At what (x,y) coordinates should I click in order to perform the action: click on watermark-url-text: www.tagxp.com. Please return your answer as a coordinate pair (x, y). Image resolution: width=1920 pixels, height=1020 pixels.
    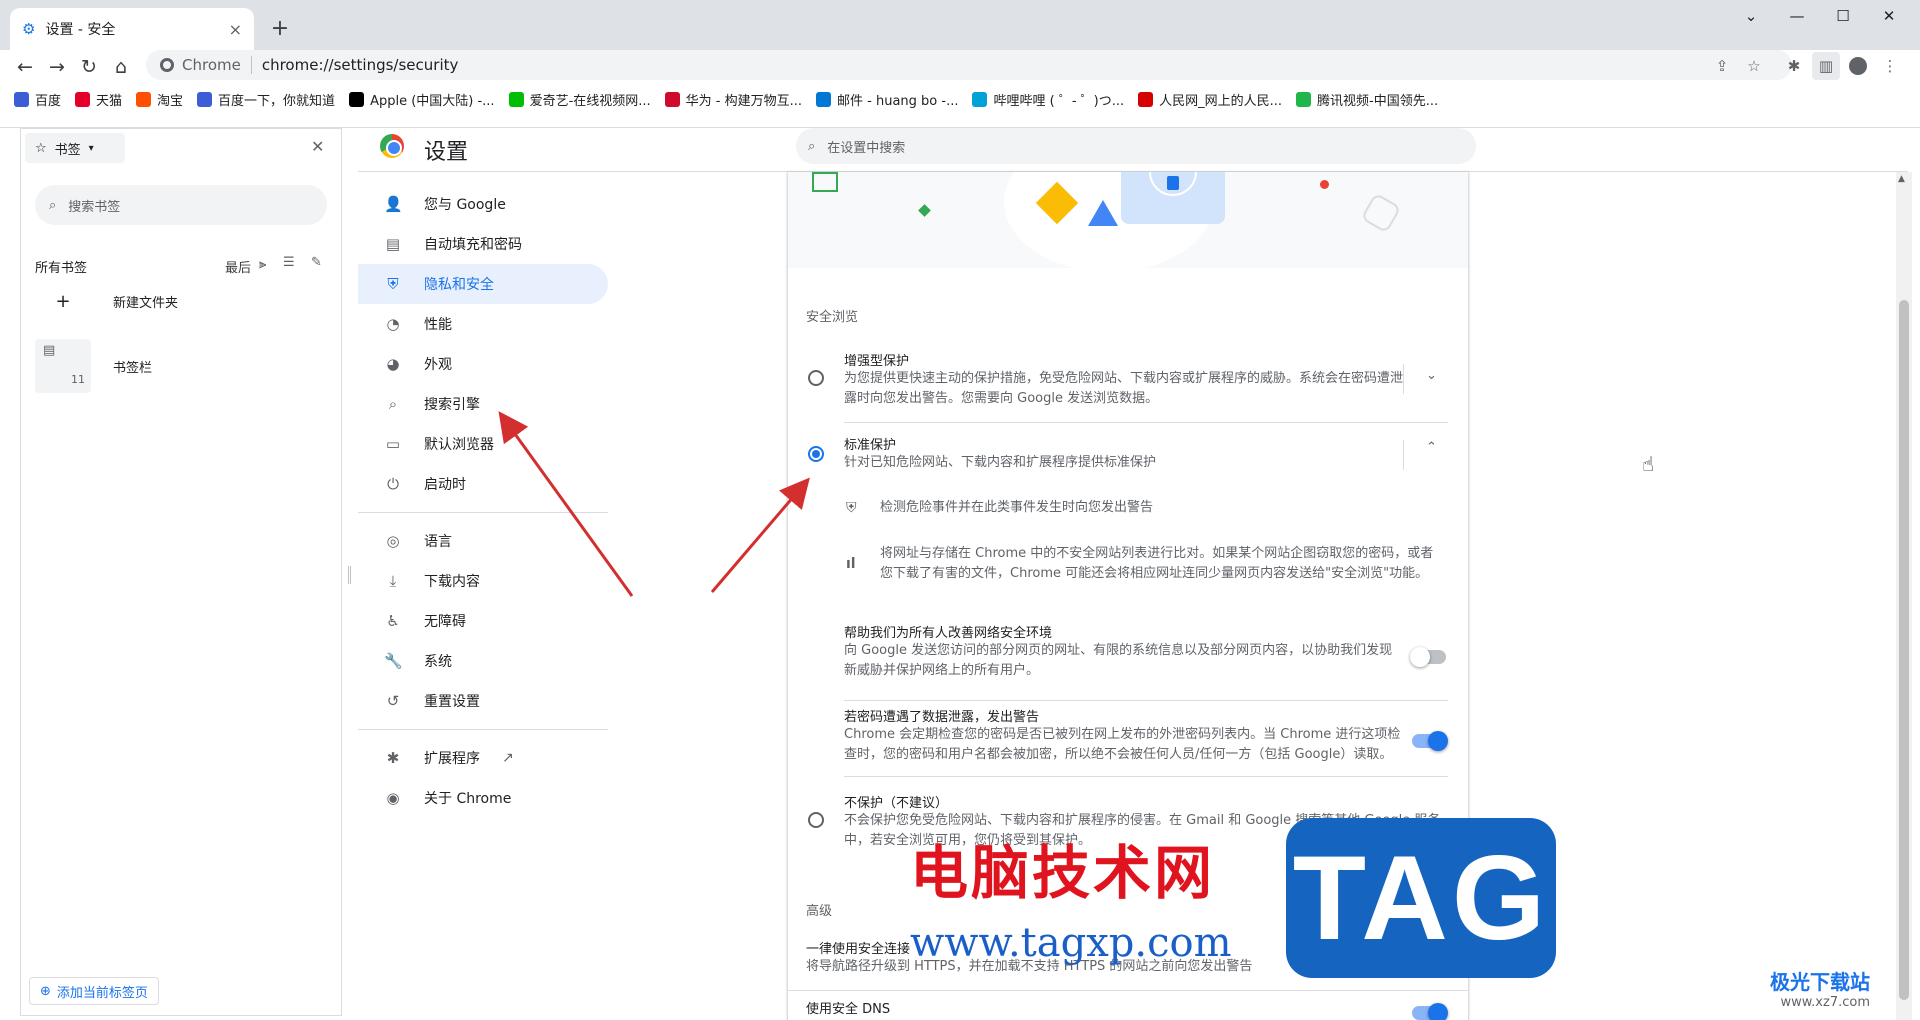
    Looking at the image, I should click on (1071, 943).